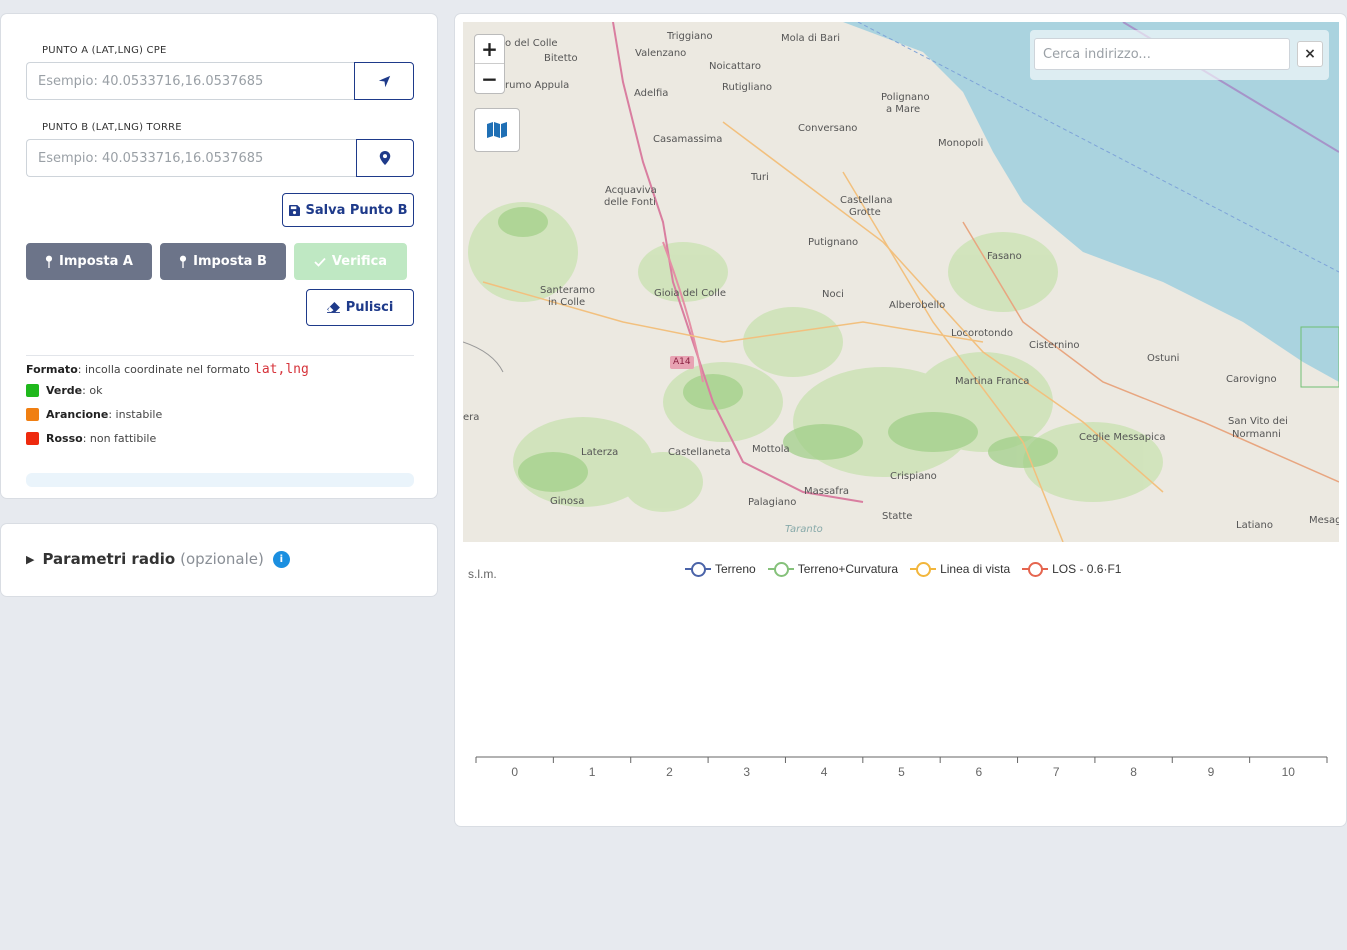 The image size is (1347, 950). Describe the element at coordinates (489, 78) in the screenshot. I see `zoom-out-button: −` at that location.